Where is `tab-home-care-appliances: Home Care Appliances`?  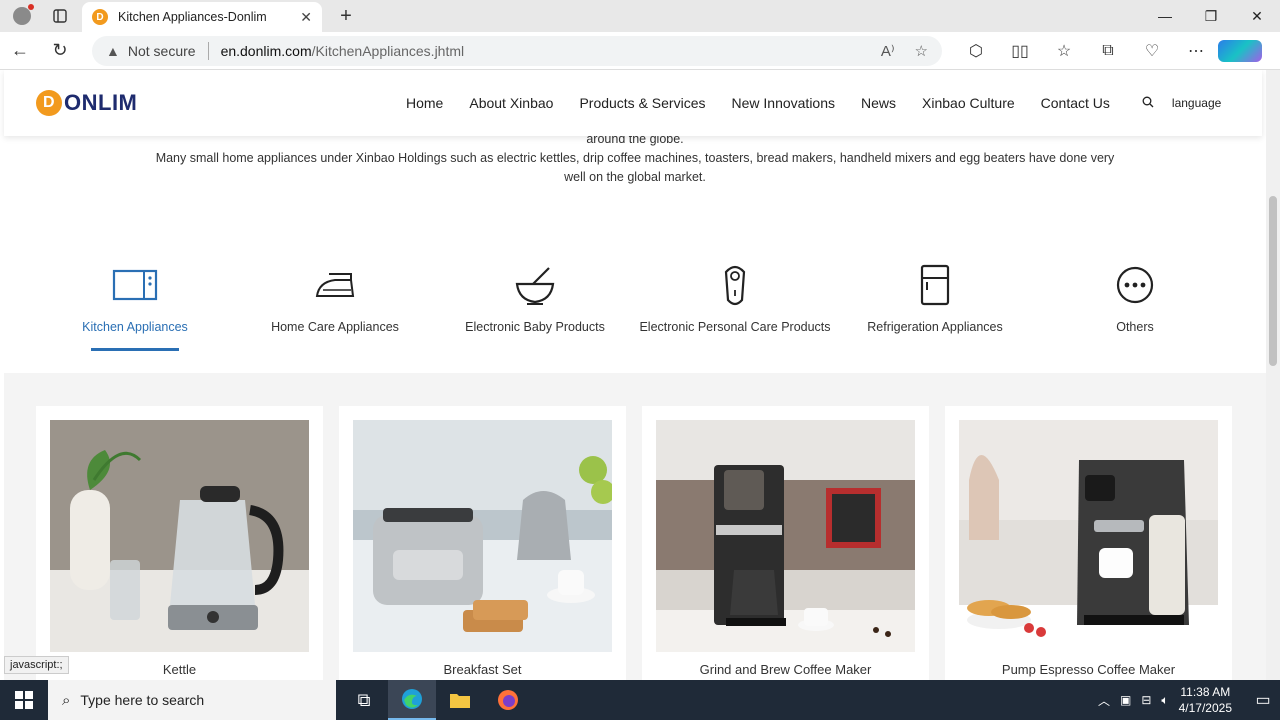
tab-home-care-appliances: Home Care Appliances is located at coordinates (335, 305).